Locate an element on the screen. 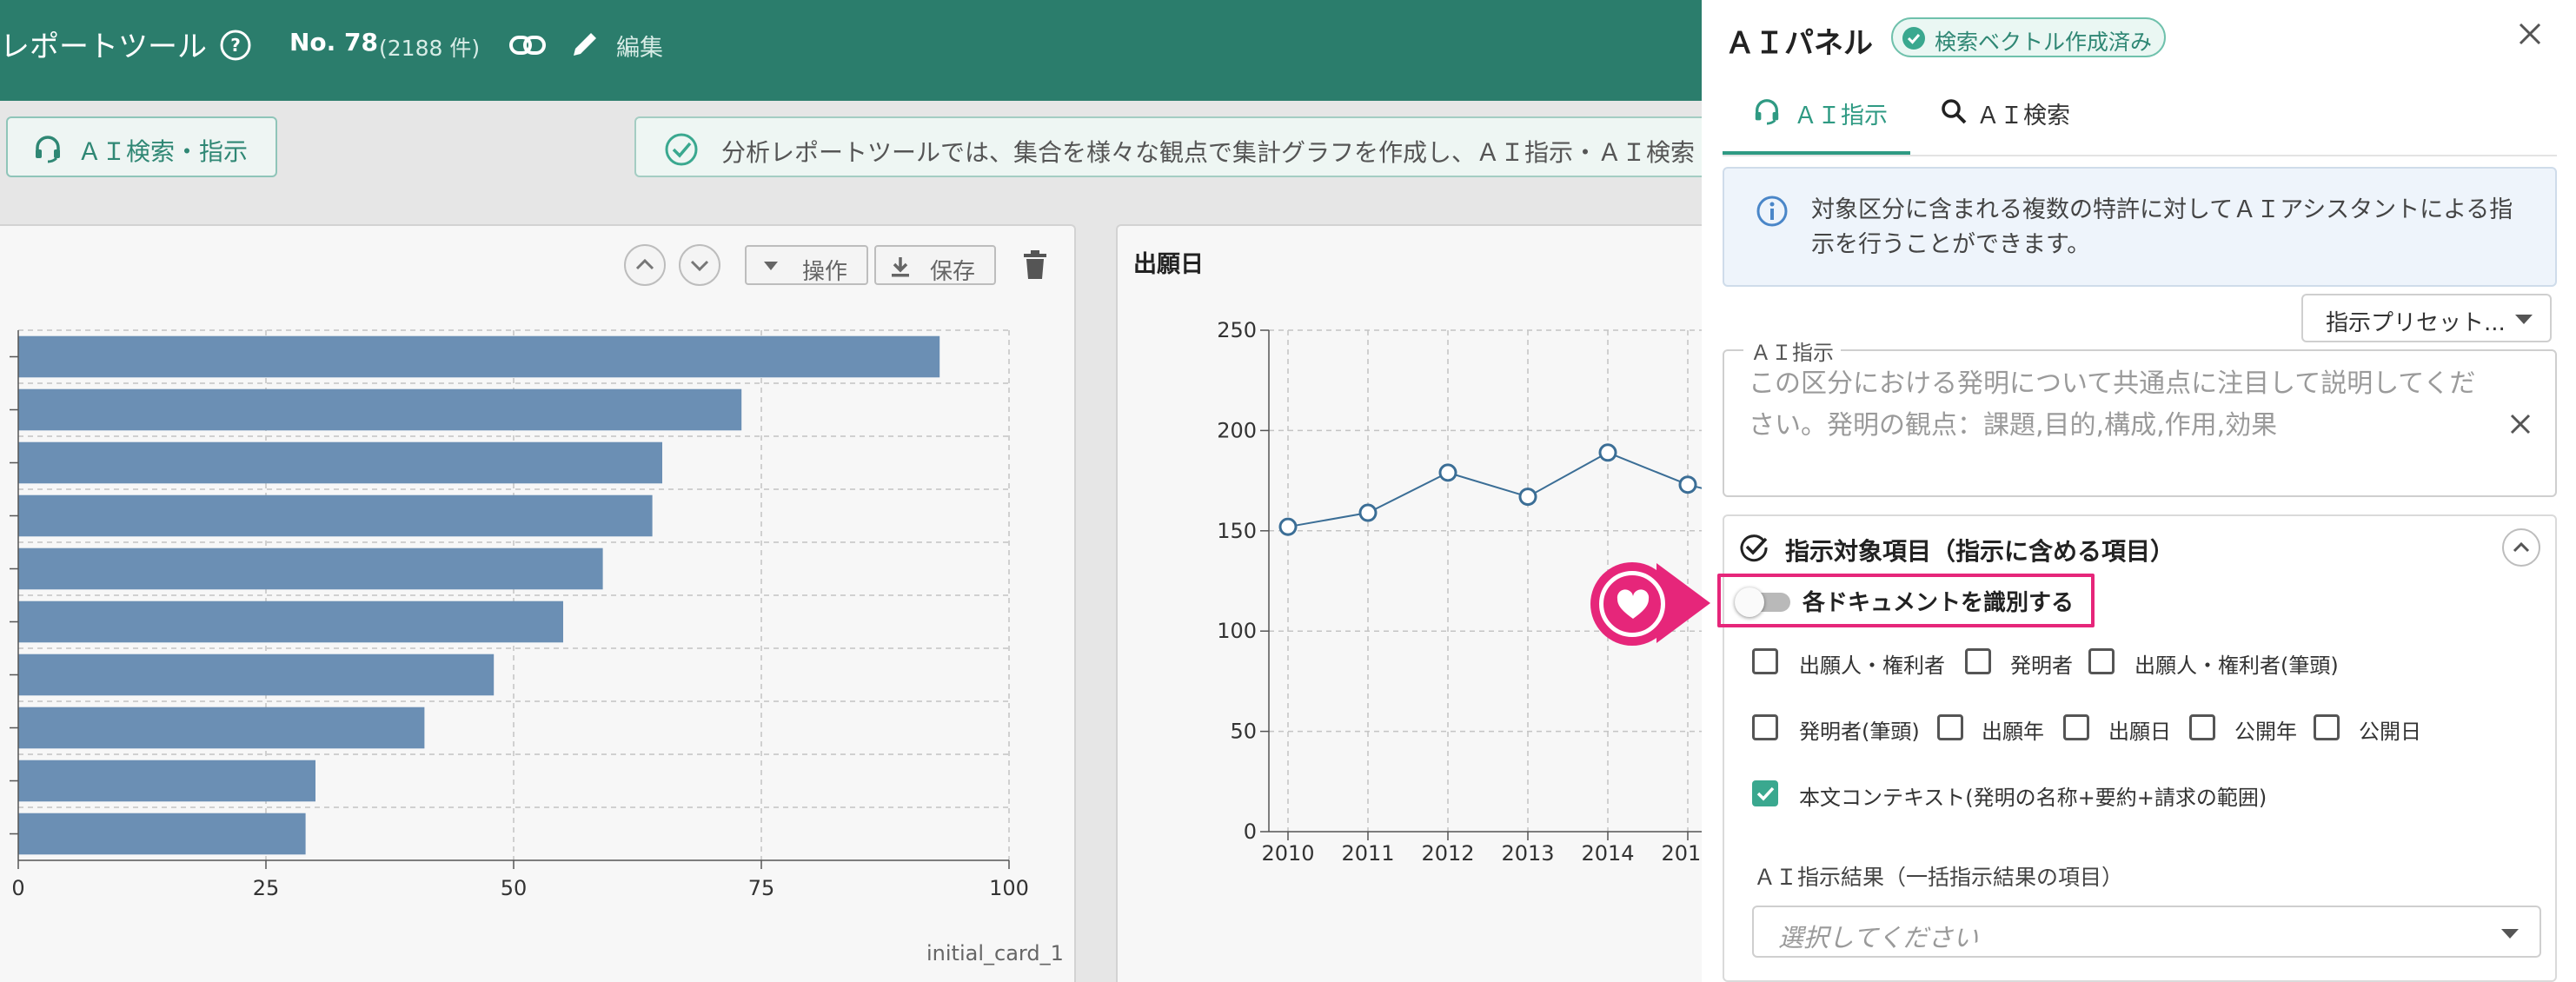  checkbox-label: 出願日 is located at coordinates (2139, 732).